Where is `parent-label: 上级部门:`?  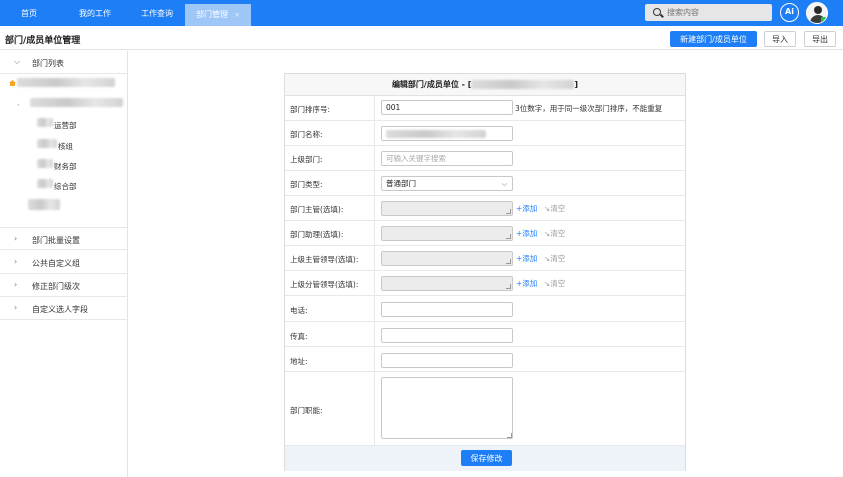 parent-label: 上级部门: is located at coordinates (306, 159).